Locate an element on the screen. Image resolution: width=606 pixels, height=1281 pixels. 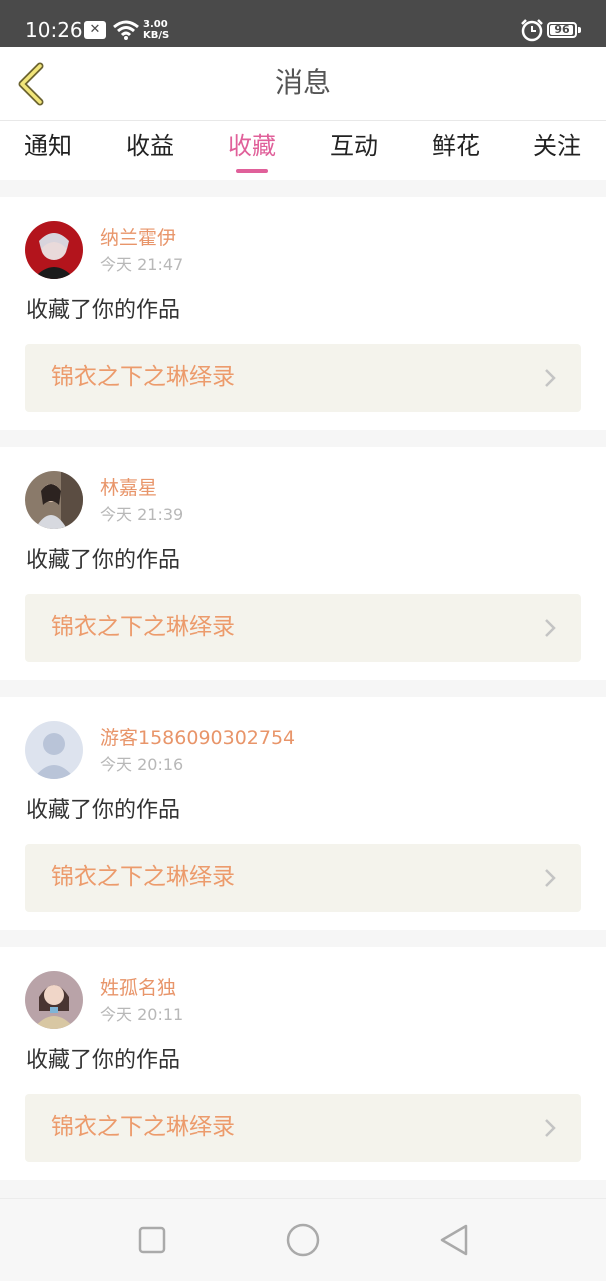
tab-flowers: 鲜花 is located at coordinates (456, 146).